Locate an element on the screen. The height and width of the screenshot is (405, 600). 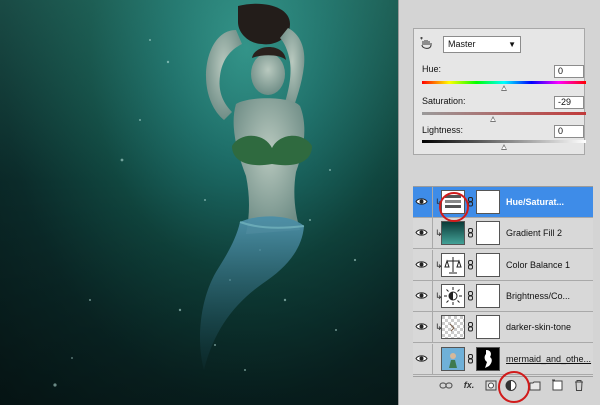
saturation-slider-thumb is located at coordinates (492, 119).